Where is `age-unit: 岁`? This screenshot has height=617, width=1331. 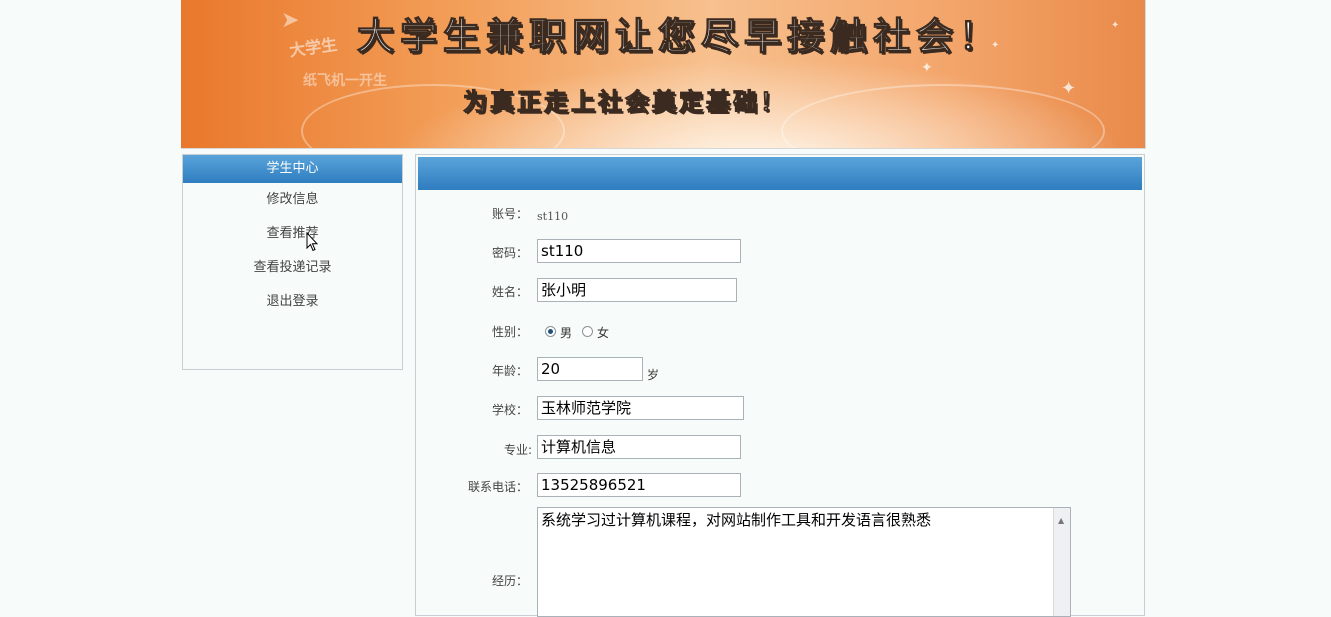 age-unit: 岁 is located at coordinates (653, 375).